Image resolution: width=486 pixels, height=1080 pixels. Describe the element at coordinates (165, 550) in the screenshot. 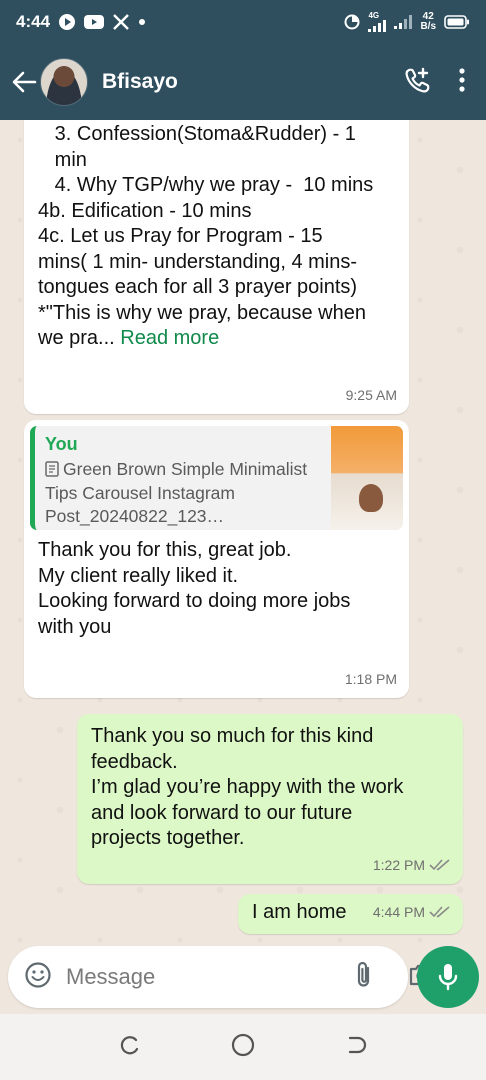

I see `message-line: Thank you for this, great job.` at that location.